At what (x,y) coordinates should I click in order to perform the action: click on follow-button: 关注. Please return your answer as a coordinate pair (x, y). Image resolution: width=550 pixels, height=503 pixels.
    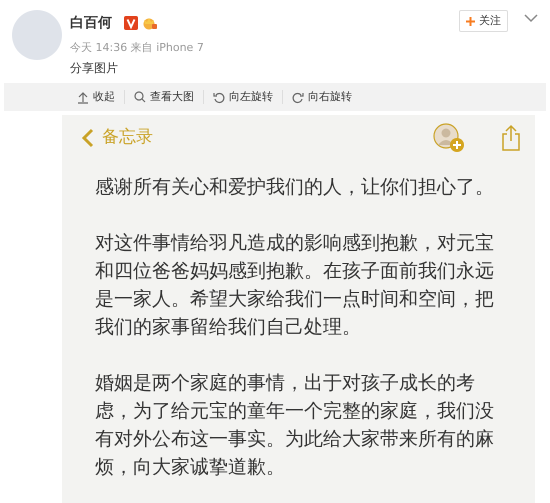
    Looking at the image, I should click on (483, 21).